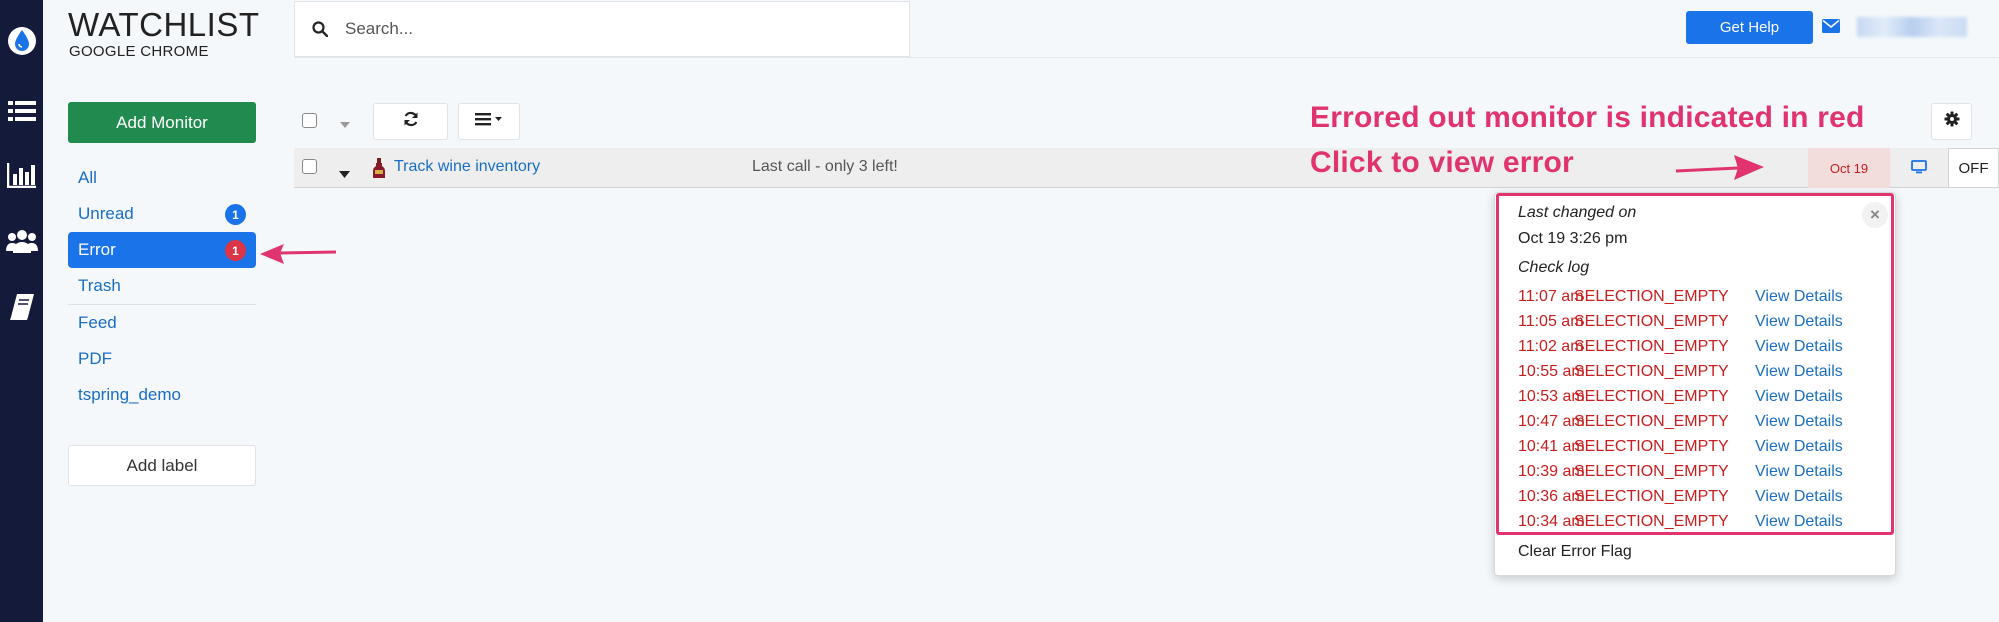 Image resolution: width=1999 pixels, height=622 pixels. Describe the element at coordinates (162, 359) in the screenshot. I see `sidebar-item-pdf: PDF` at that location.